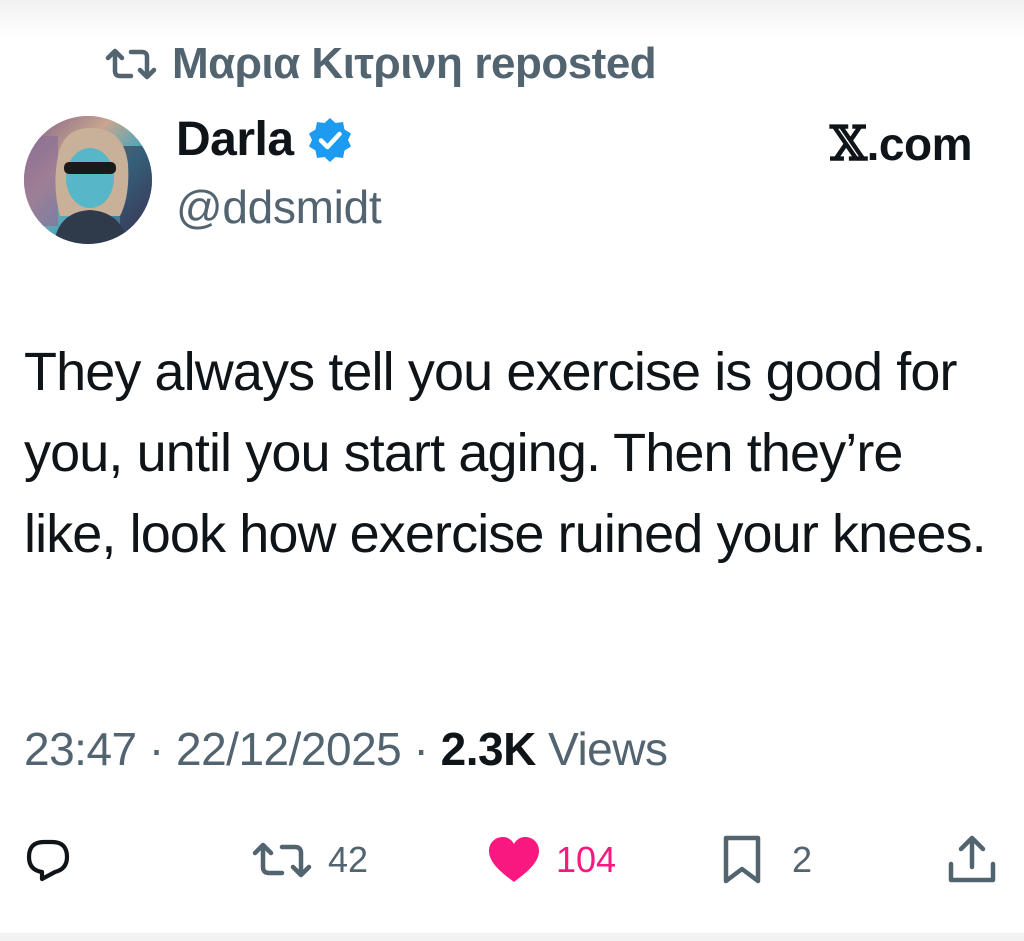  Describe the element at coordinates (551, 860) in the screenshot. I see `like-button: 104` at that location.